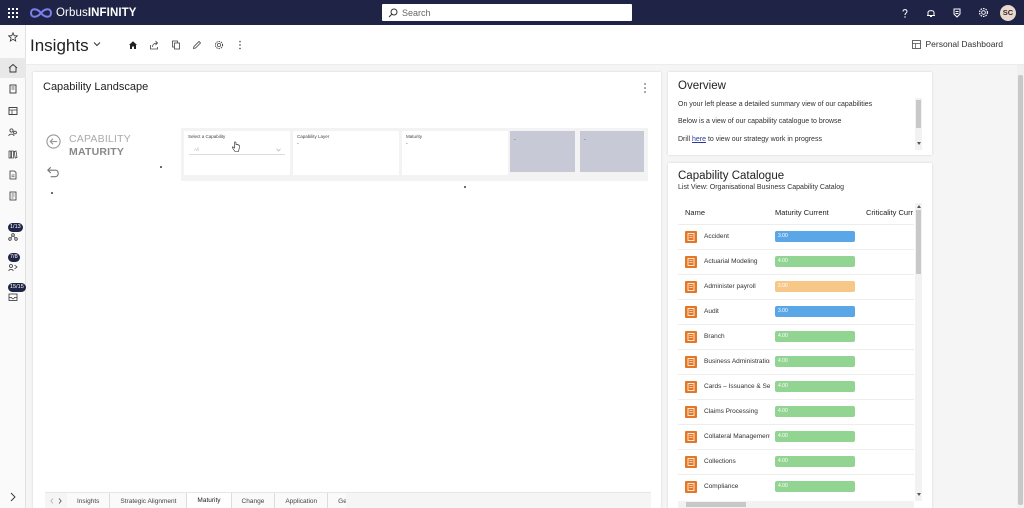 This screenshot has width=1024, height=508. I want to click on table-row: Business Administration 4.00, so click(796, 361).